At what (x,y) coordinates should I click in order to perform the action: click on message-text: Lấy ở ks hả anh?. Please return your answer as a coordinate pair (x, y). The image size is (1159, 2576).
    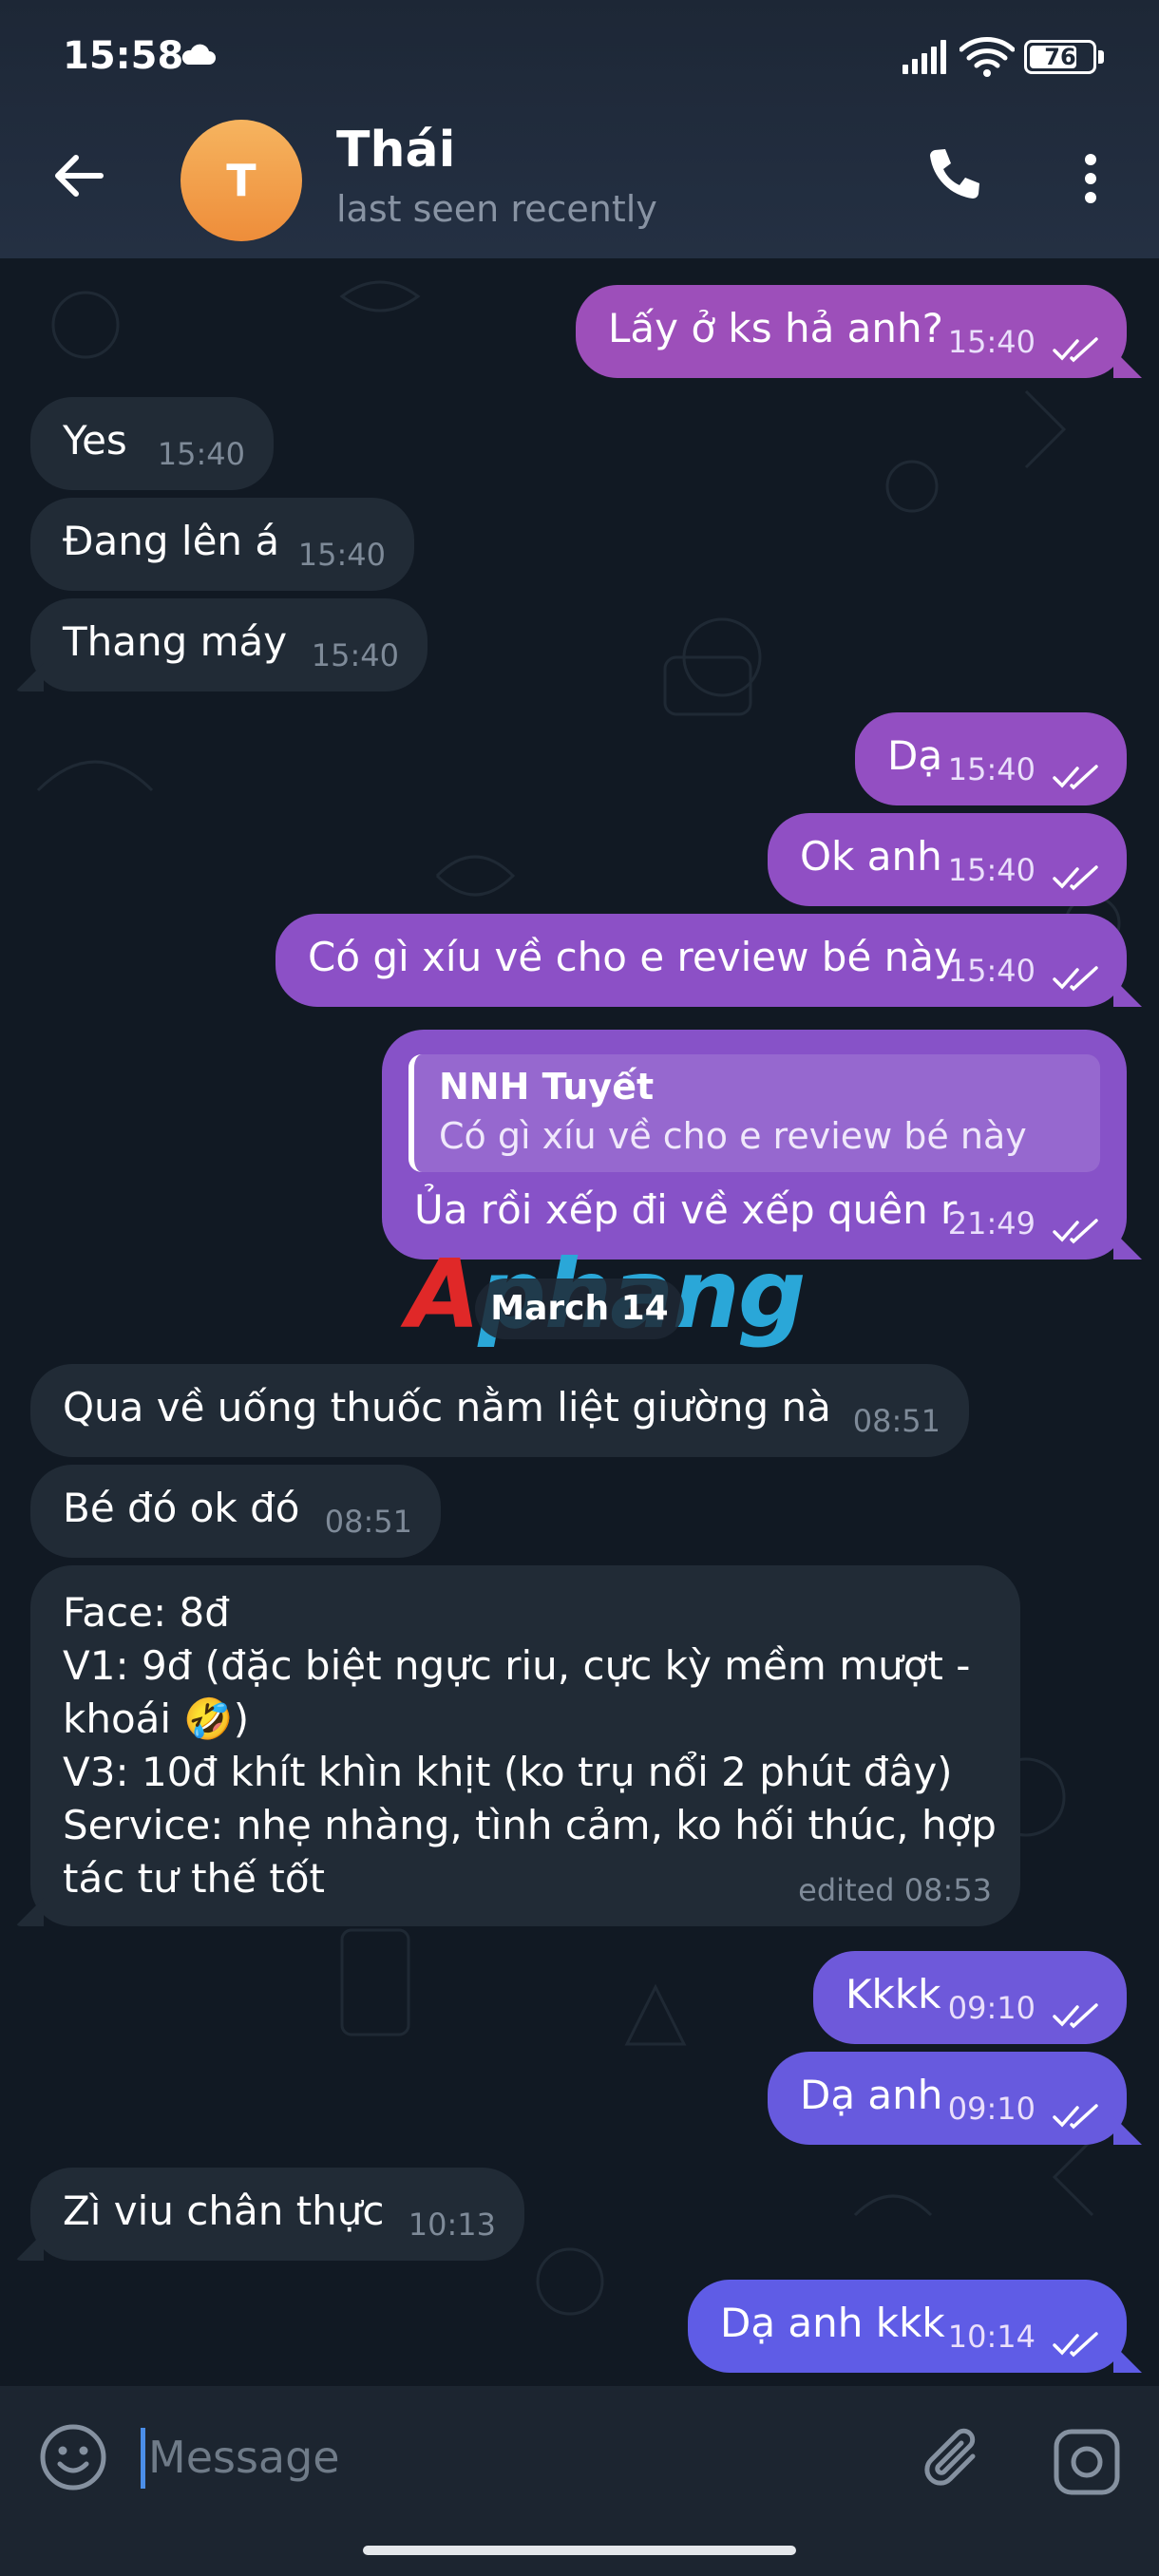
    Looking at the image, I should click on (775, 328).